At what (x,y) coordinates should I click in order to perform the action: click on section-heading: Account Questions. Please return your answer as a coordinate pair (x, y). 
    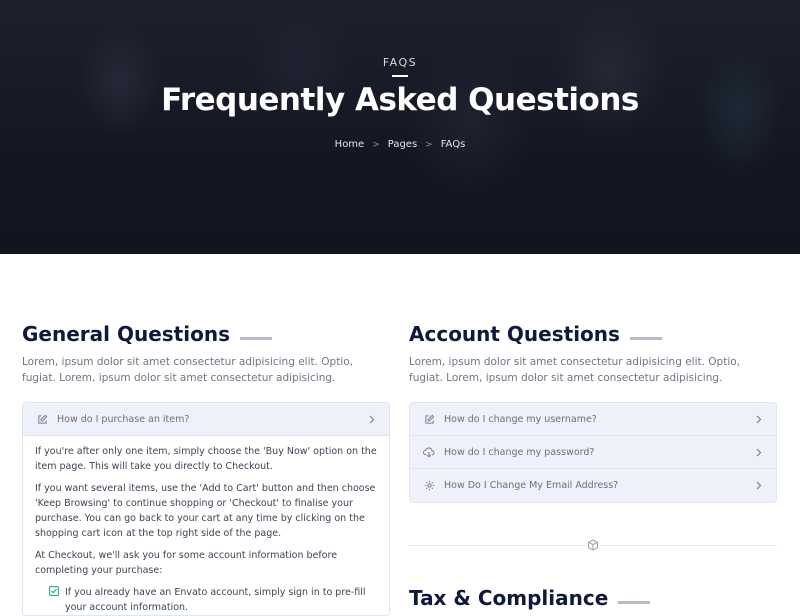
    Looking at the image, I should click on (593, 334).